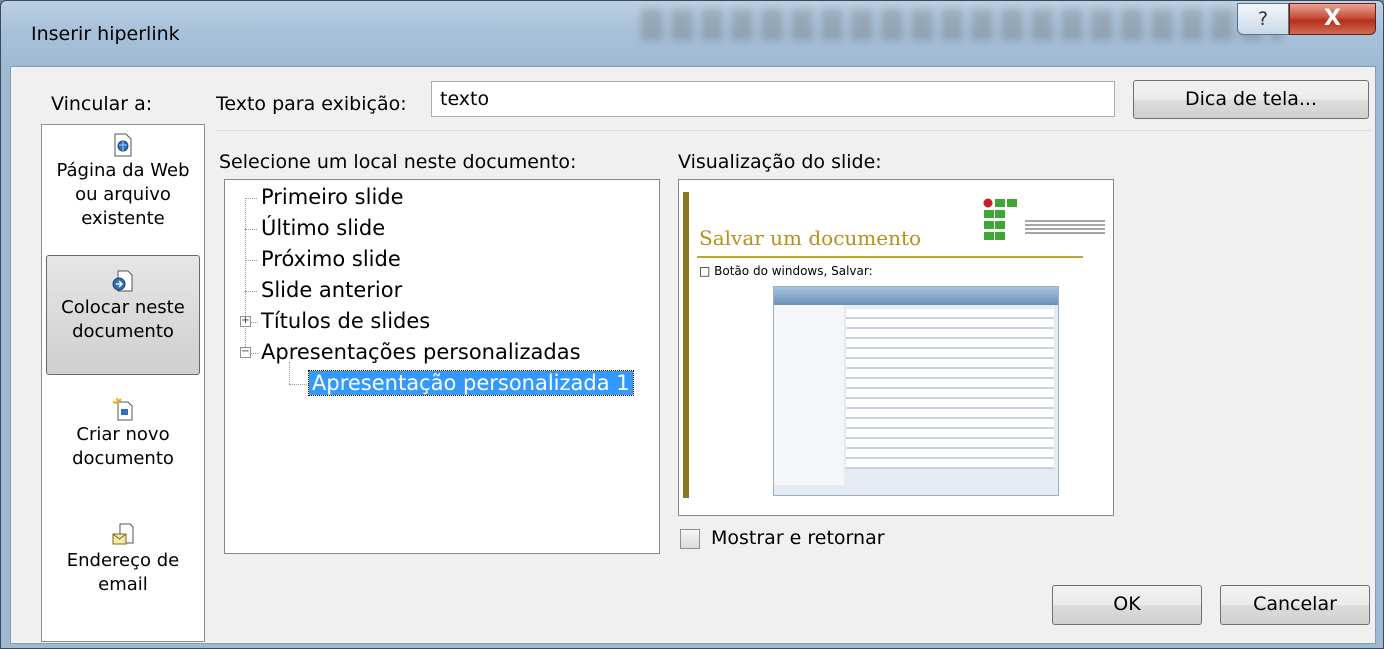 The width and height of the screenshot is (1384, 649). Describe the element at coordinates (1332, 19) in the screenshot. I see `close-button: X` at that location.